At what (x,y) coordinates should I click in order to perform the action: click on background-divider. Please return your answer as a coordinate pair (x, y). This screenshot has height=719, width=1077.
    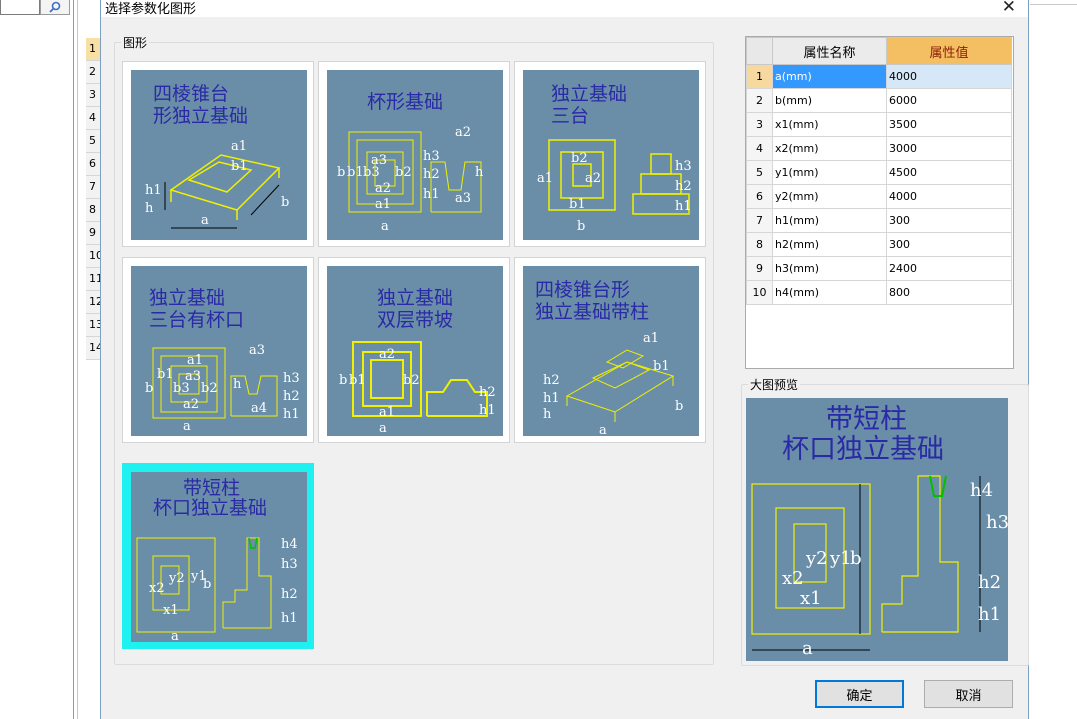
    Looking at the image, I should click on (73, 359).